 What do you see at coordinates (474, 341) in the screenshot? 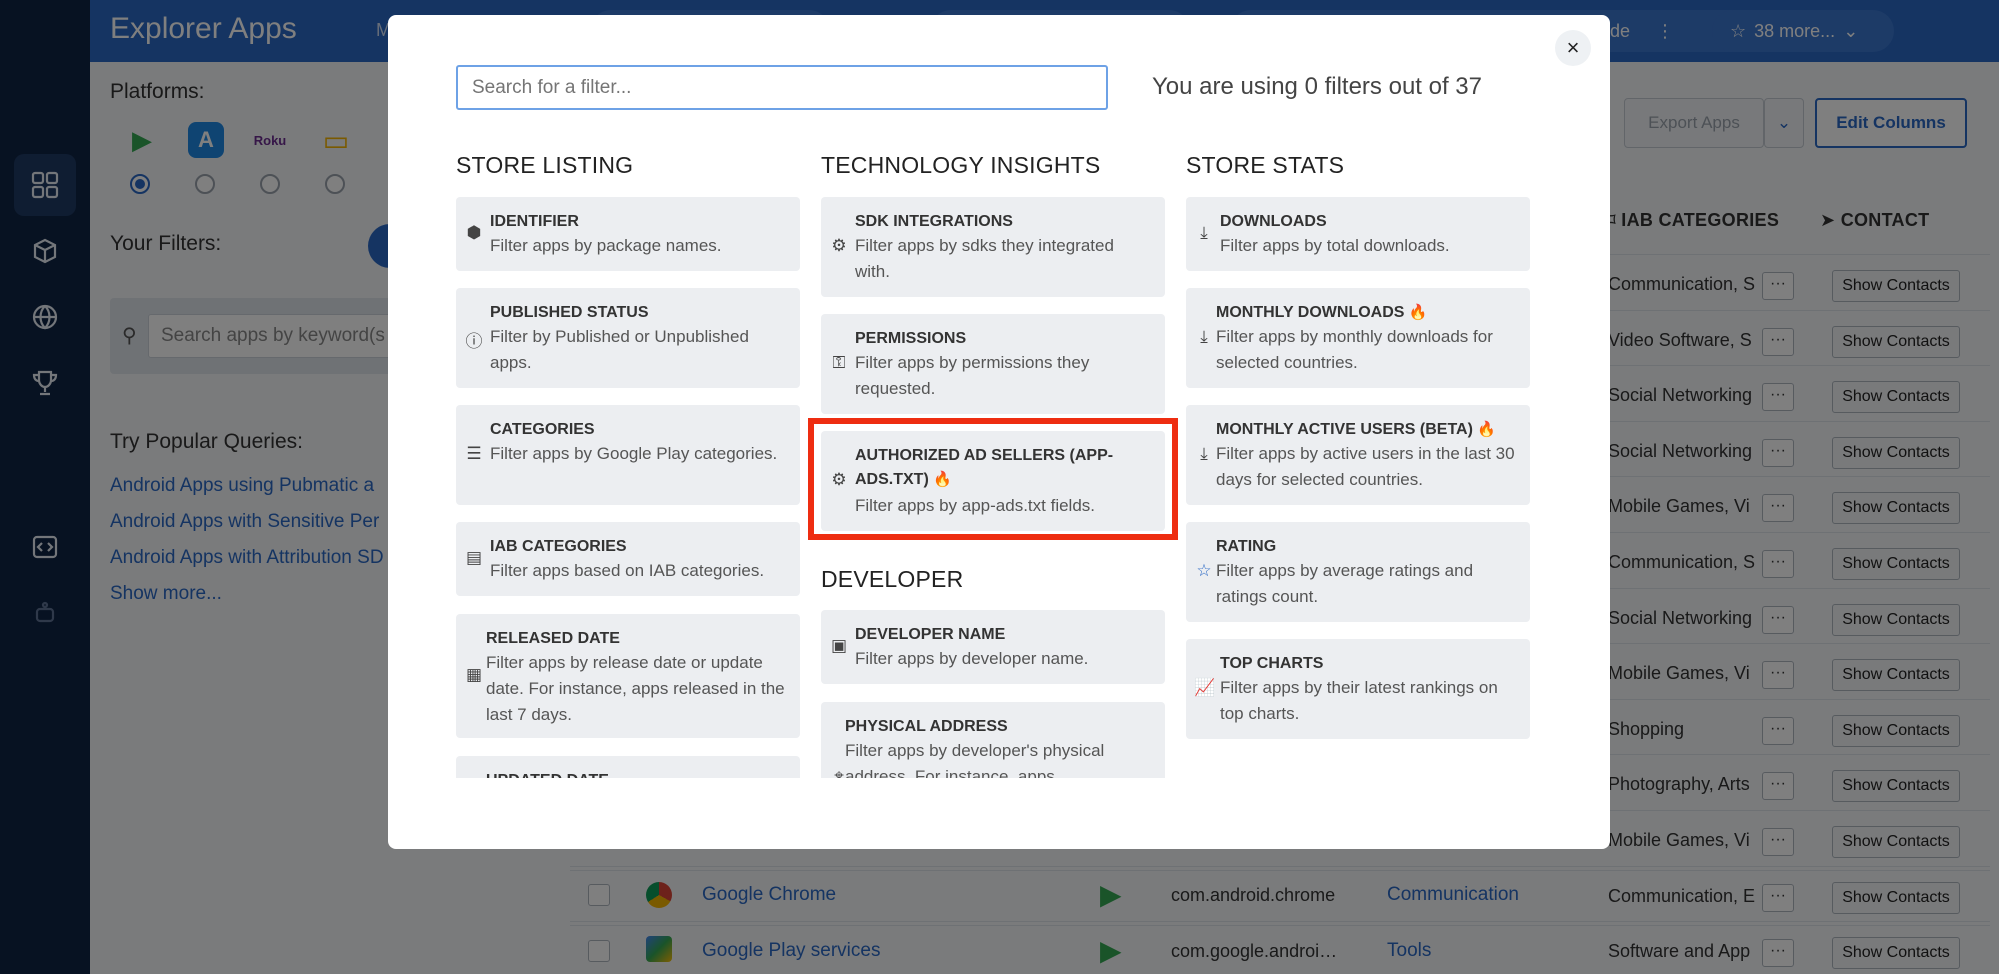
I see `info-icon: ⓘ` at bounding box center [474, 341].